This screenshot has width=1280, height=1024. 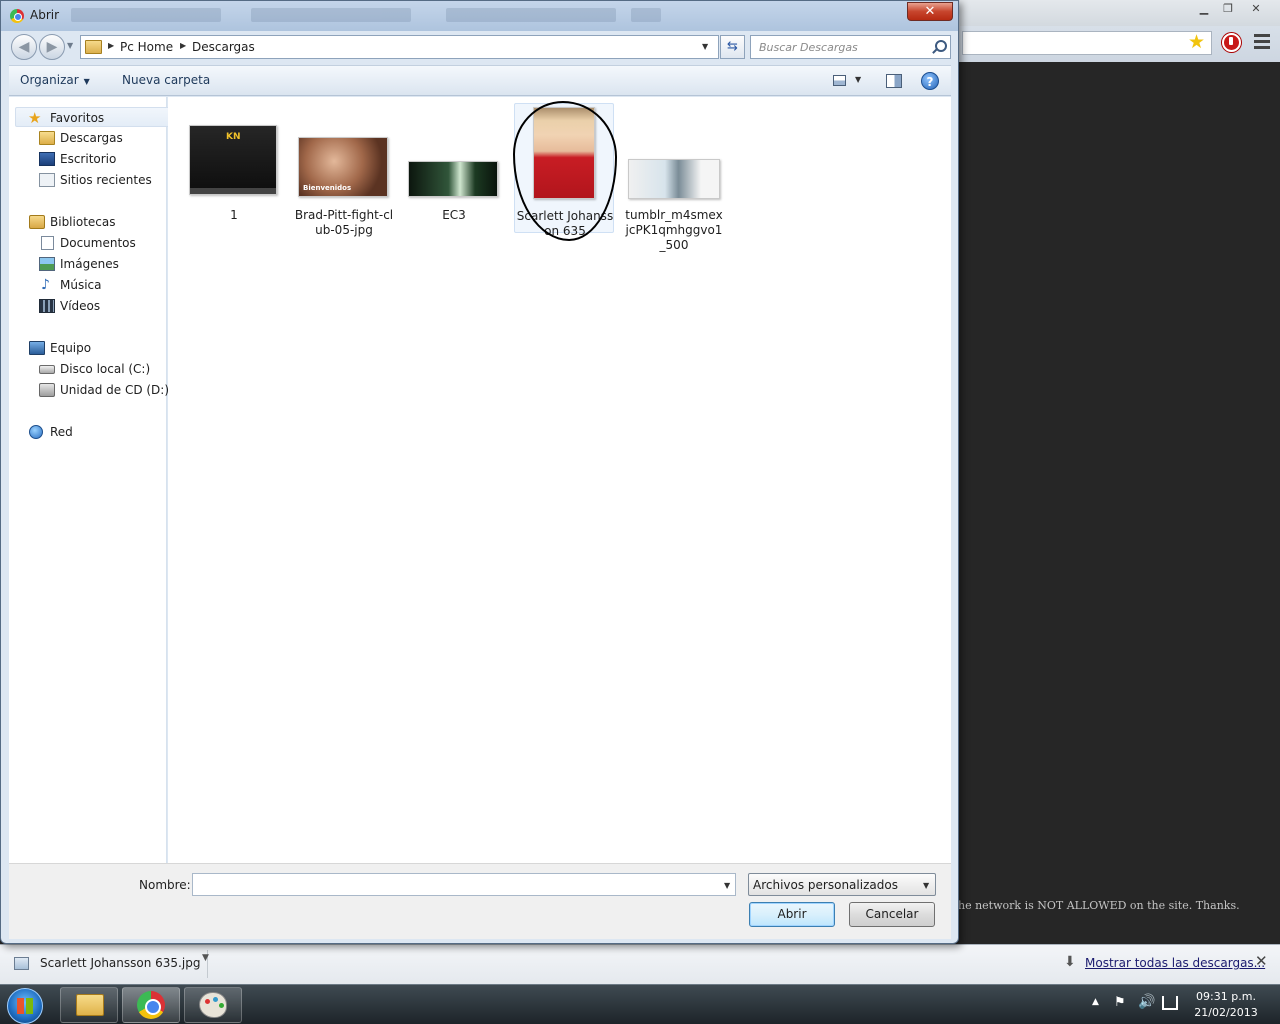 I want to click on nav-bibliotecas: Bibliotecas, so click(x=92, y=222).